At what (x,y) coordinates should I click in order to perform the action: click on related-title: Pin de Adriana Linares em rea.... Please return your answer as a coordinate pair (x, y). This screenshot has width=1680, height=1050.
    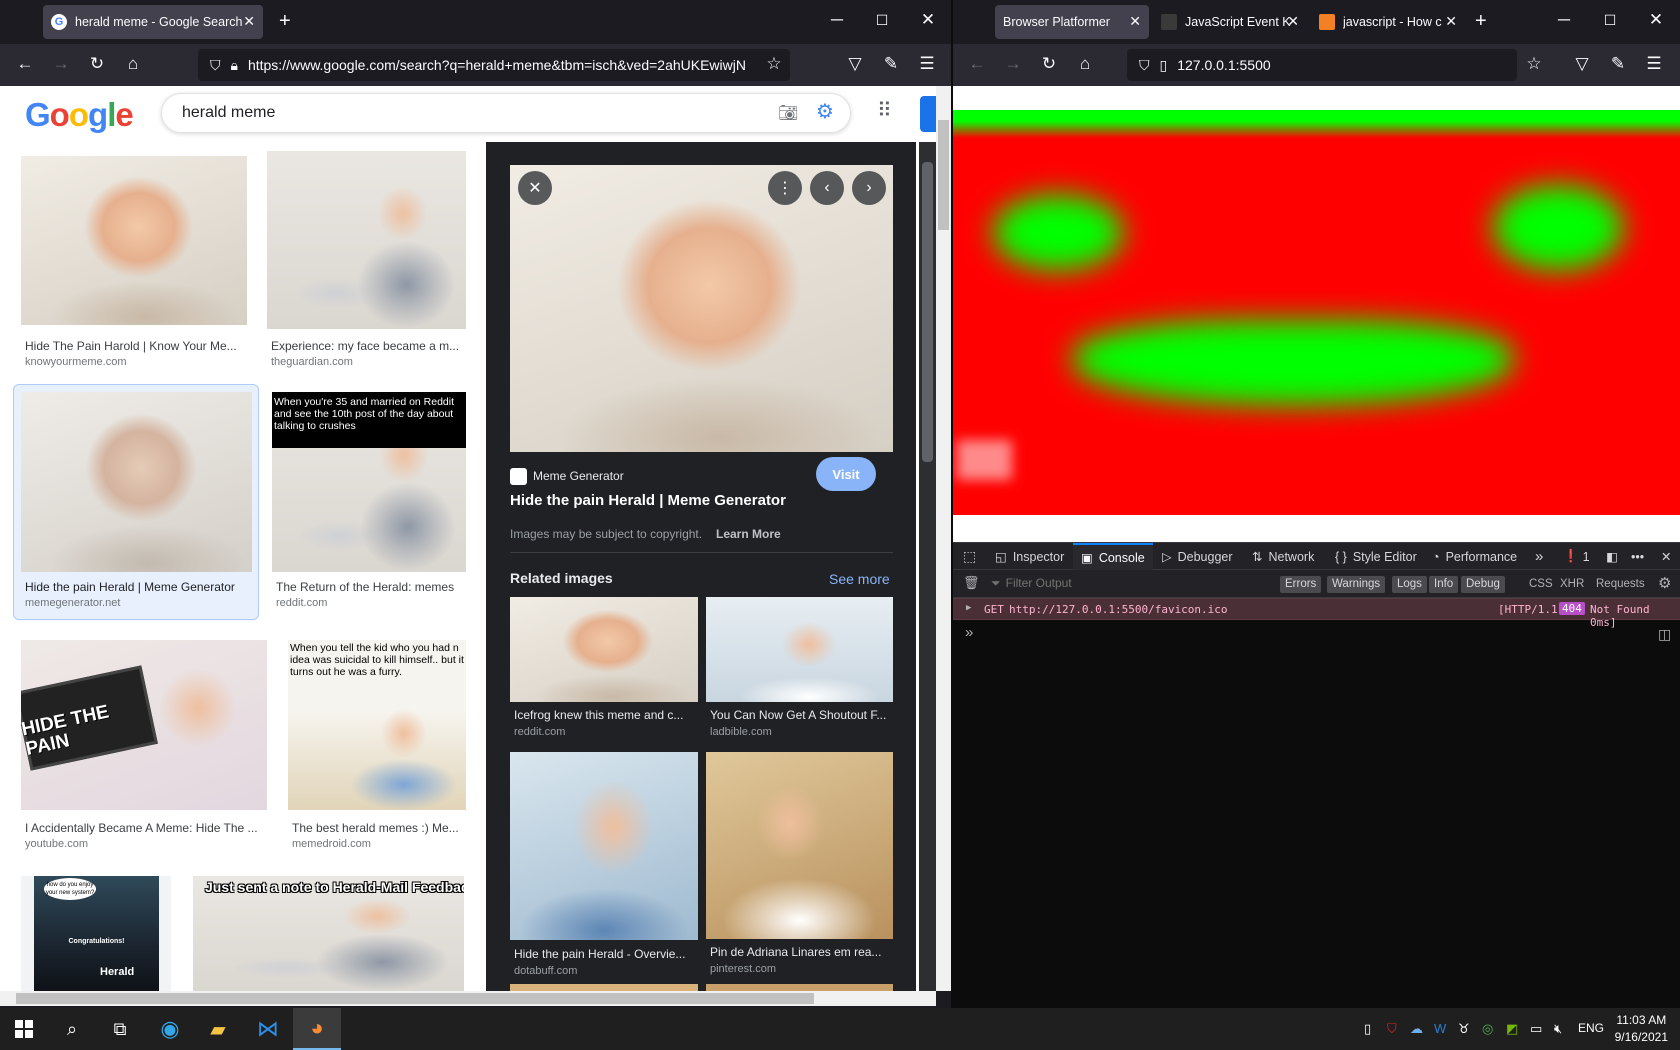
    Looking at the image, I should click on (801, 952).